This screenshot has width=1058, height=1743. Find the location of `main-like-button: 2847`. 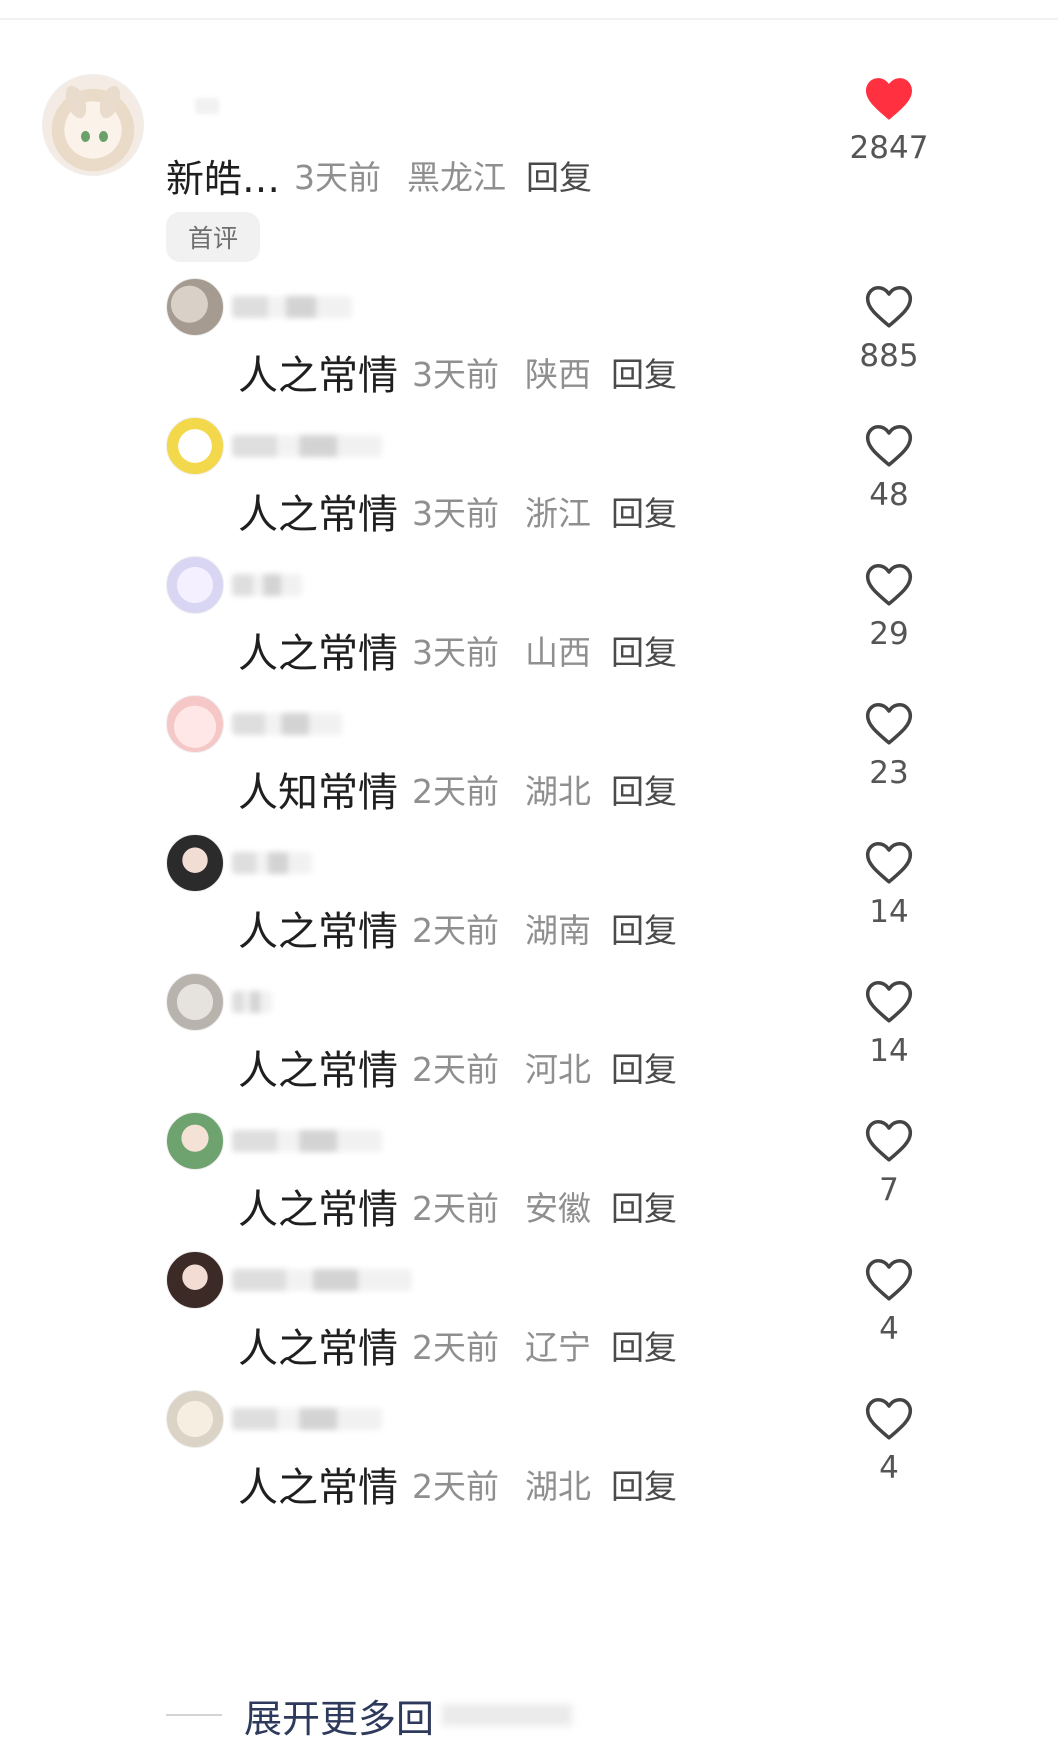

main-like-button: 2847 is located at coordinates (889, 121).